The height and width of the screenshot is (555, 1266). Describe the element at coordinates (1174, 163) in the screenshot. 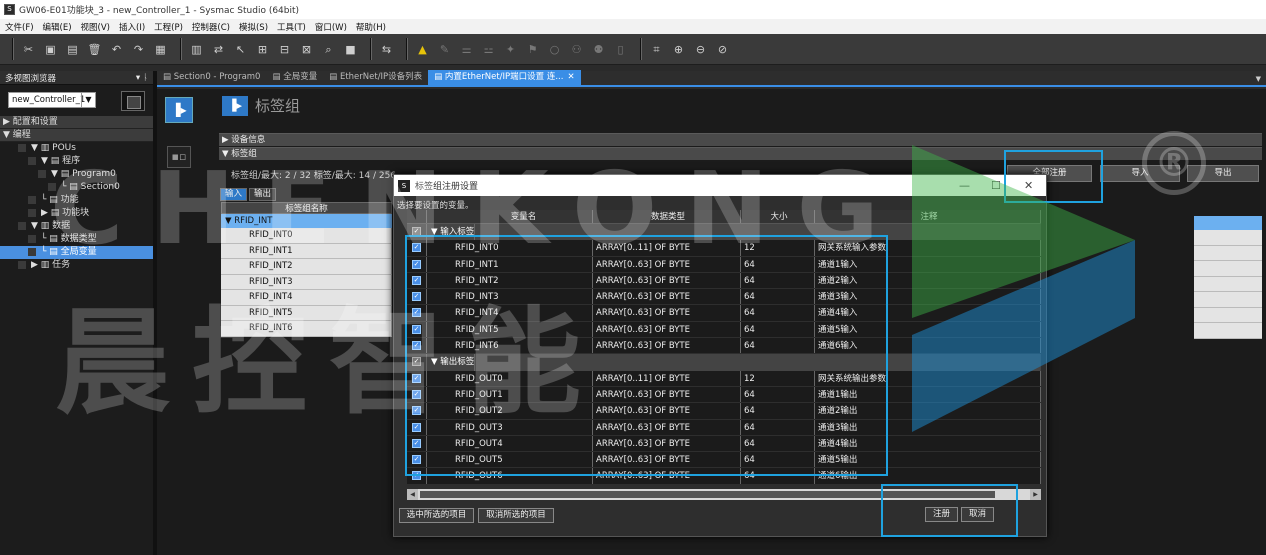

I see `watermark-registered-icon: ®` at that location.